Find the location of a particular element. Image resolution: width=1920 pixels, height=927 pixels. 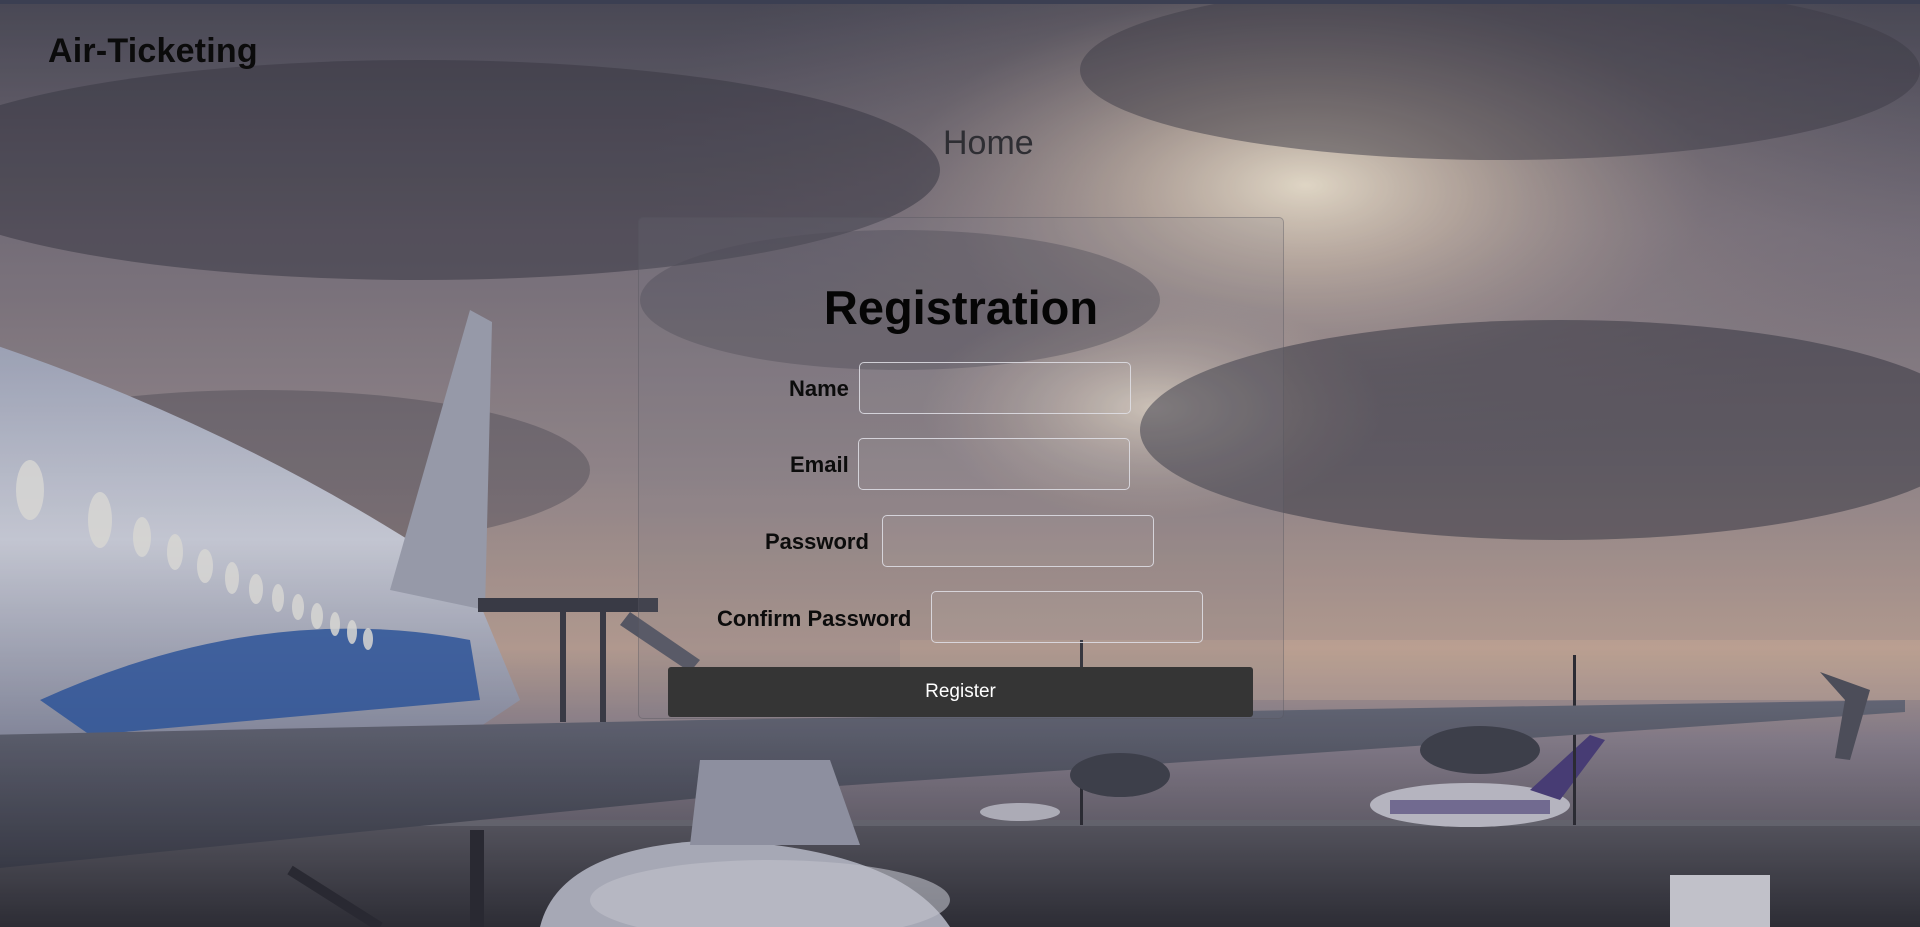

brand-title: Air-Ticketing is located at coordinates (153, 51).